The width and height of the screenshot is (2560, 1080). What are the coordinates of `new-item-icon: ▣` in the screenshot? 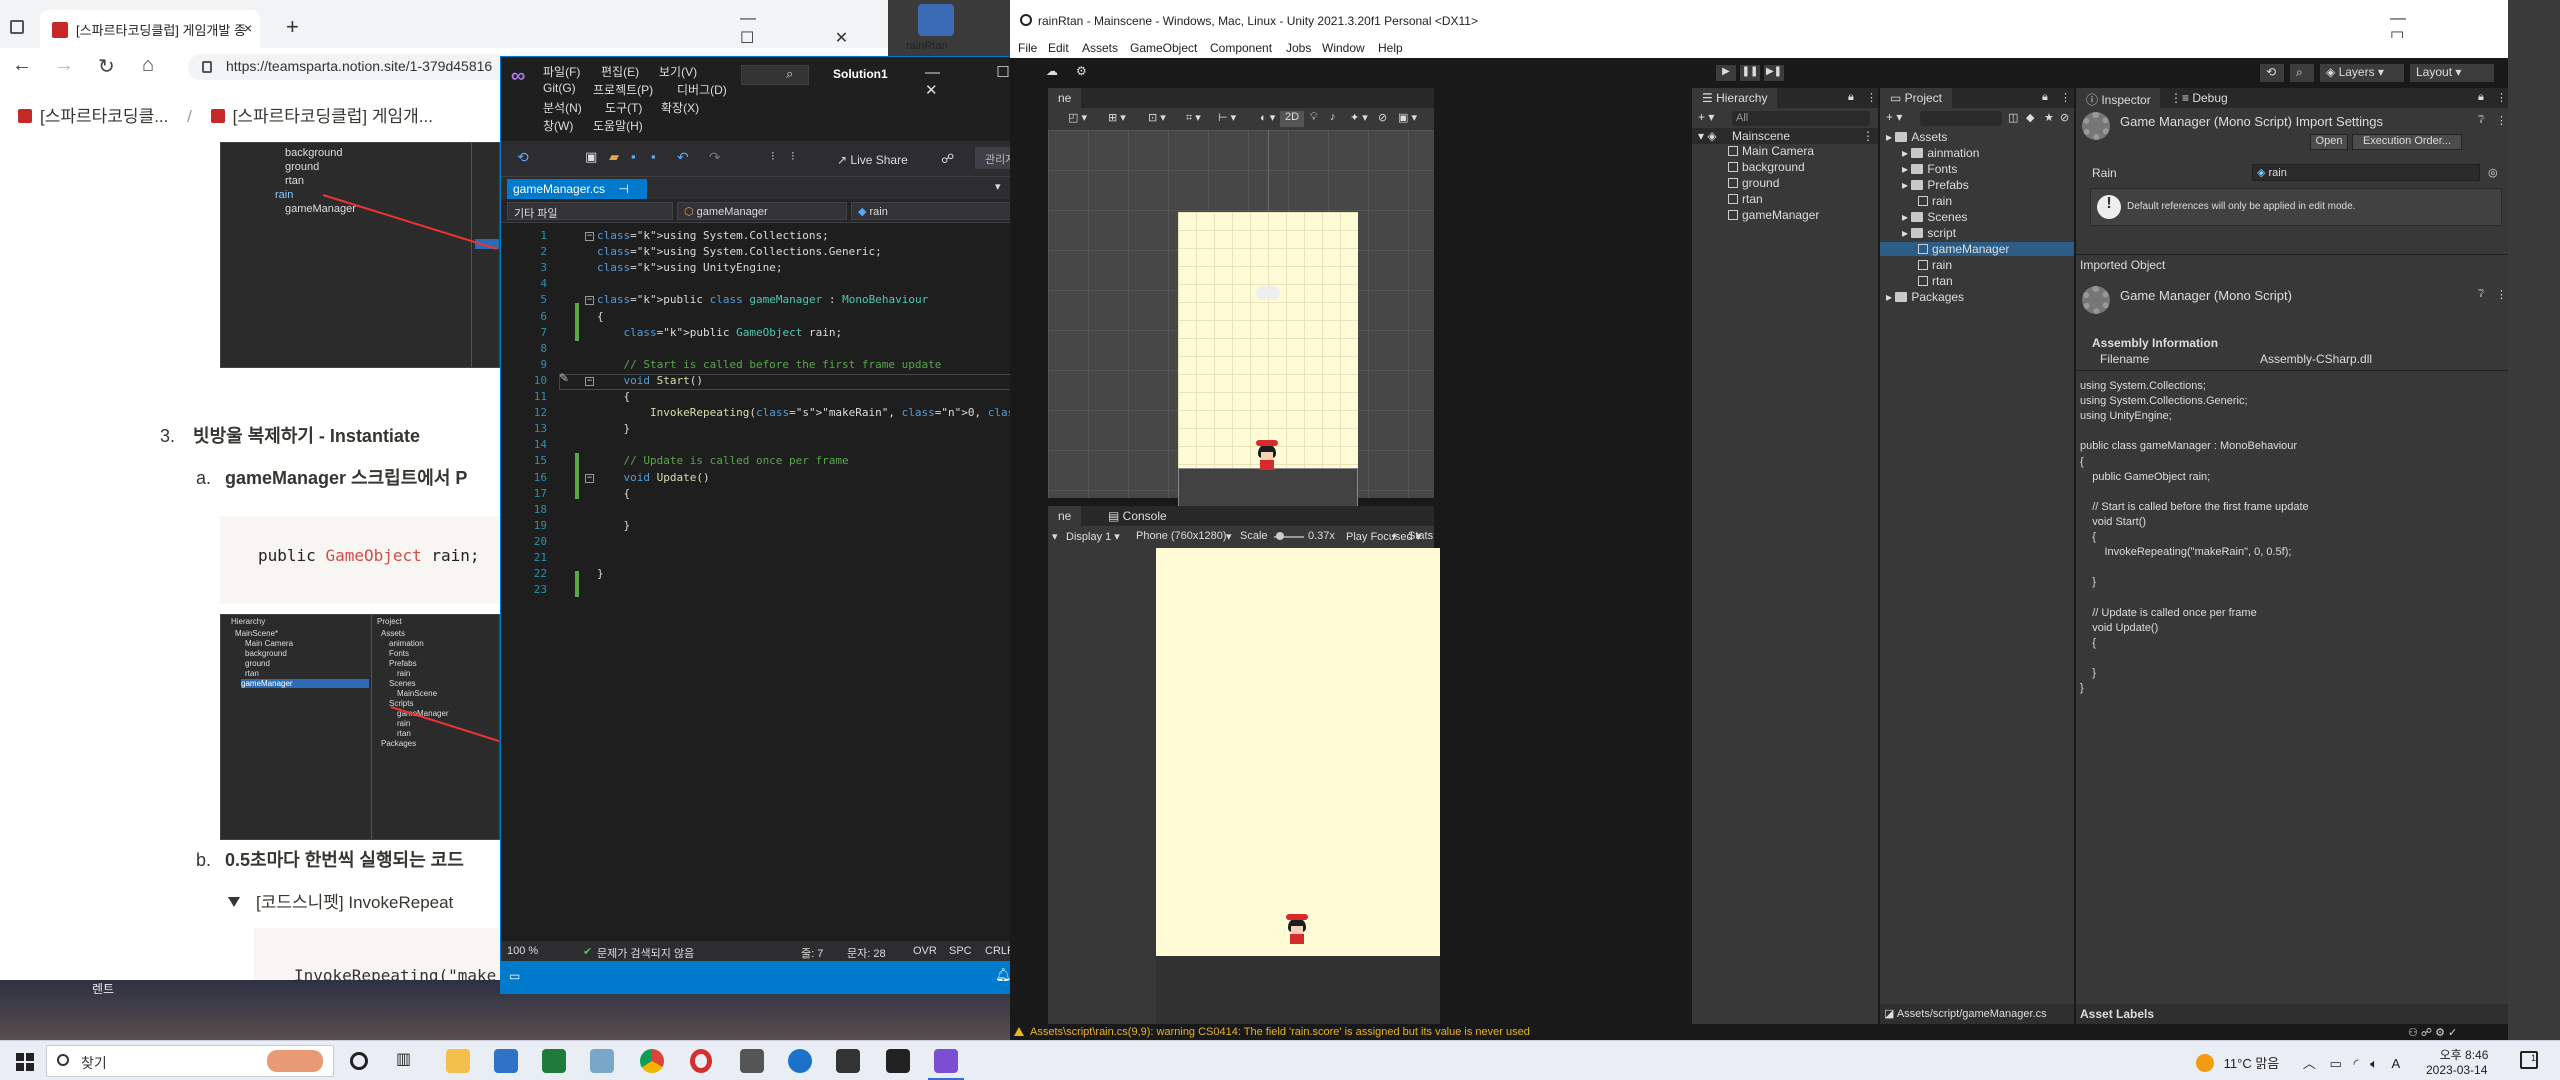 It's located at (591, 157).